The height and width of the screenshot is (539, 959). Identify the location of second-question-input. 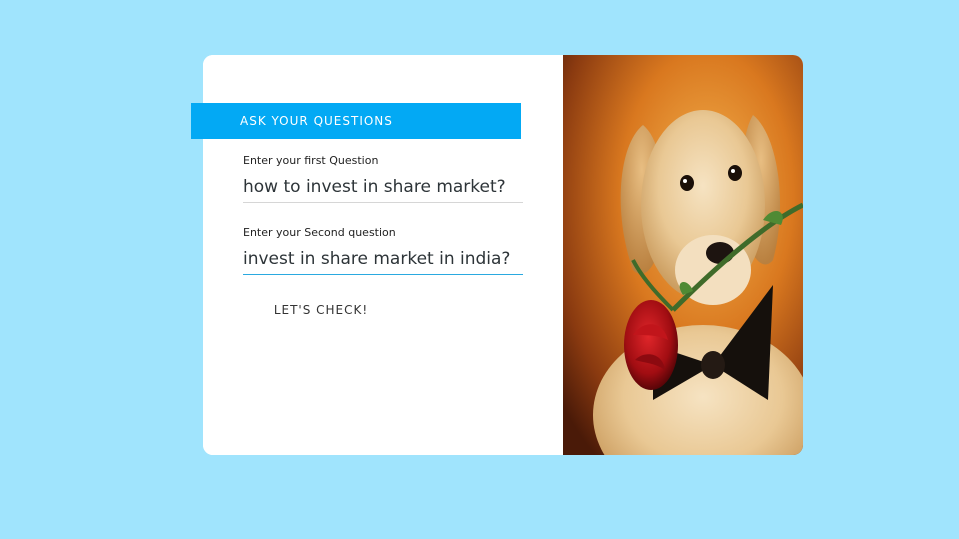
(383, 259).